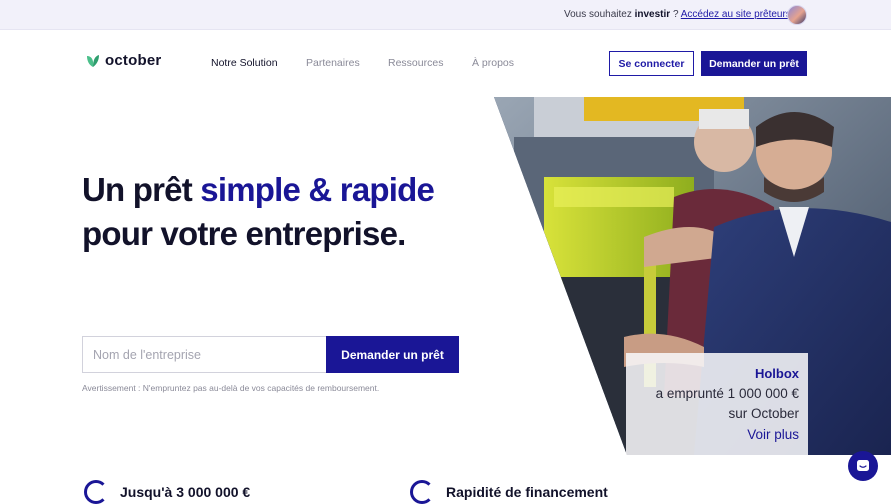 The image size is (891, 504). I want to click on feature-item: Rapidité de financement, so click(509, 492).